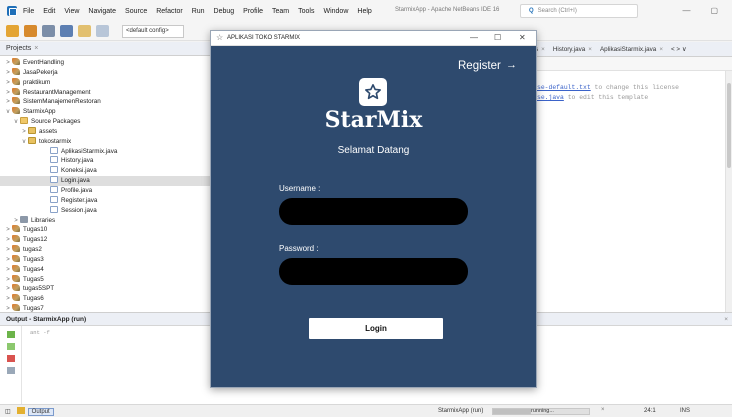 The height and width of the screenshot is (417, 732). I want to click on tree-item-label: praktikum, so click(37, 82).